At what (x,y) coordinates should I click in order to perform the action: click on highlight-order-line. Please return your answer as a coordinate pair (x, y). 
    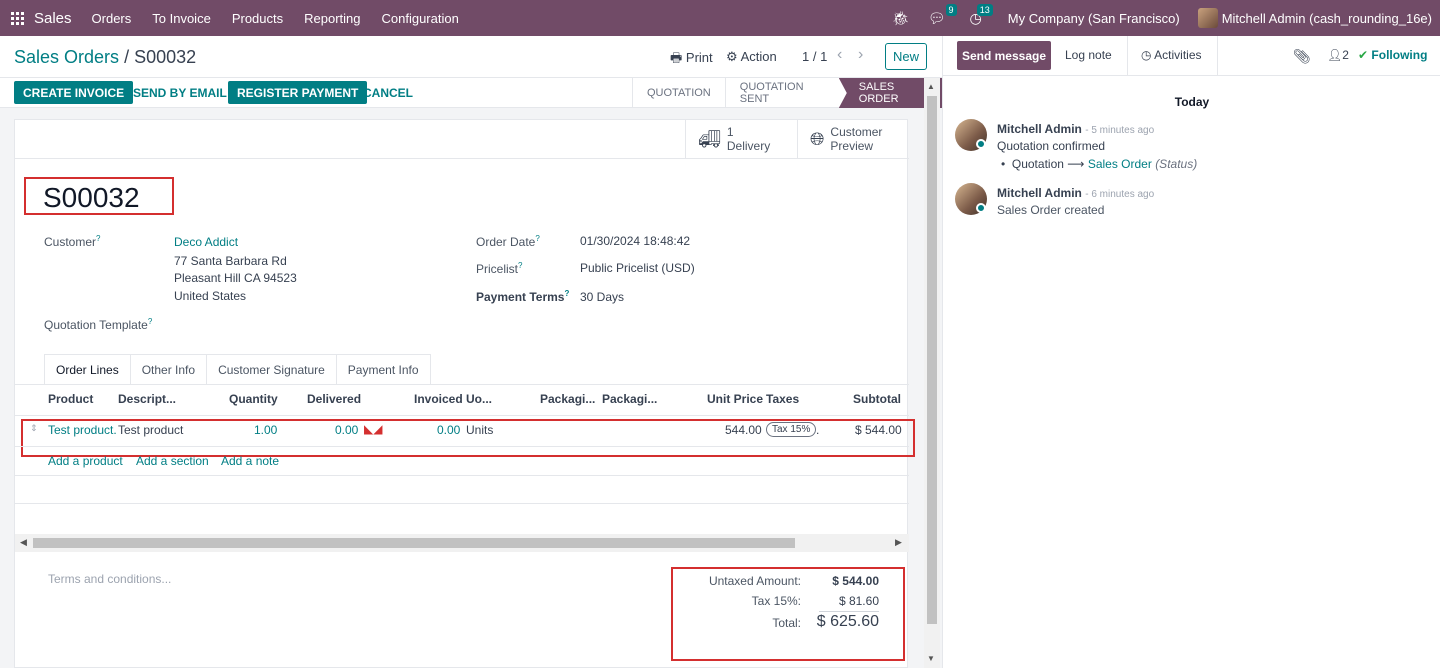
    Looking at the image, I should click on (468, 438).